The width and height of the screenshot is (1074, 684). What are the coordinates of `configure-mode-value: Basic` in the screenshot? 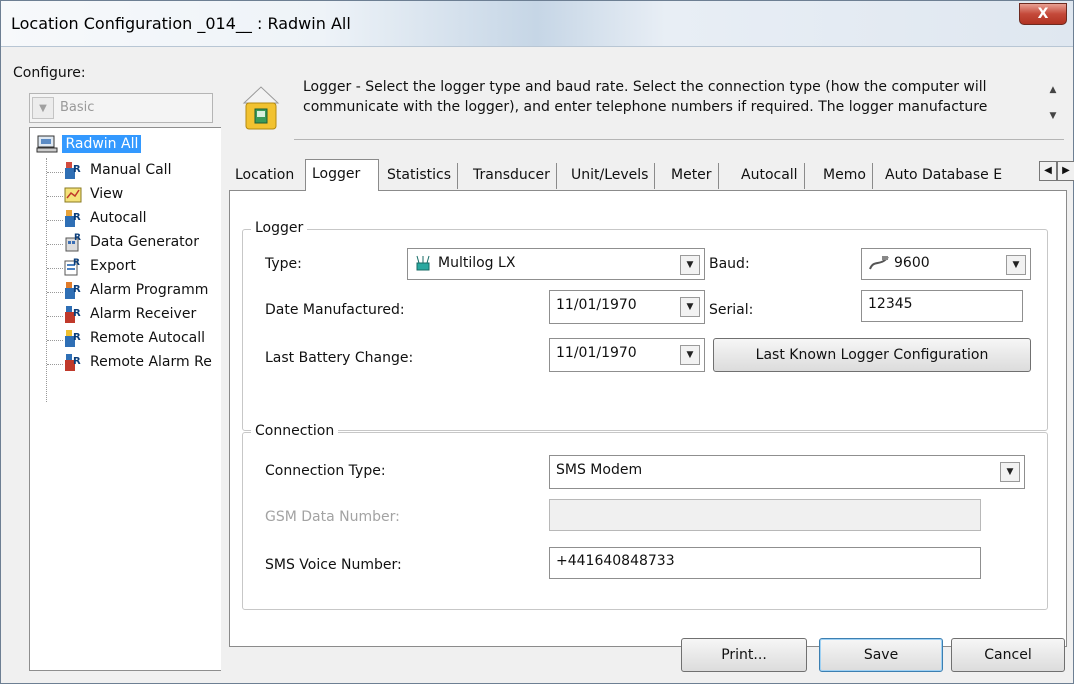 It's located at (77, 107).